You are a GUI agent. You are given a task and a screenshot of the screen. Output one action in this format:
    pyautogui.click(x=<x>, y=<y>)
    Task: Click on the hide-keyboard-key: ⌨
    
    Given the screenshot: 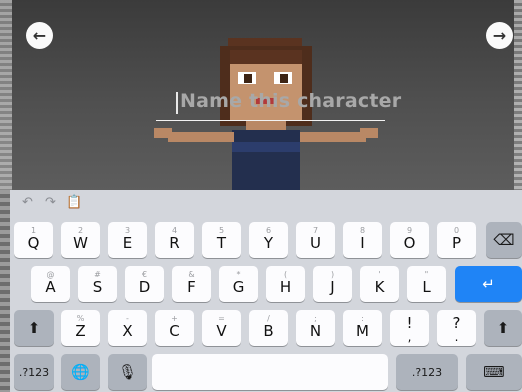 What is the action you would take?
    pyautogui.click(x=494, y=372)
    